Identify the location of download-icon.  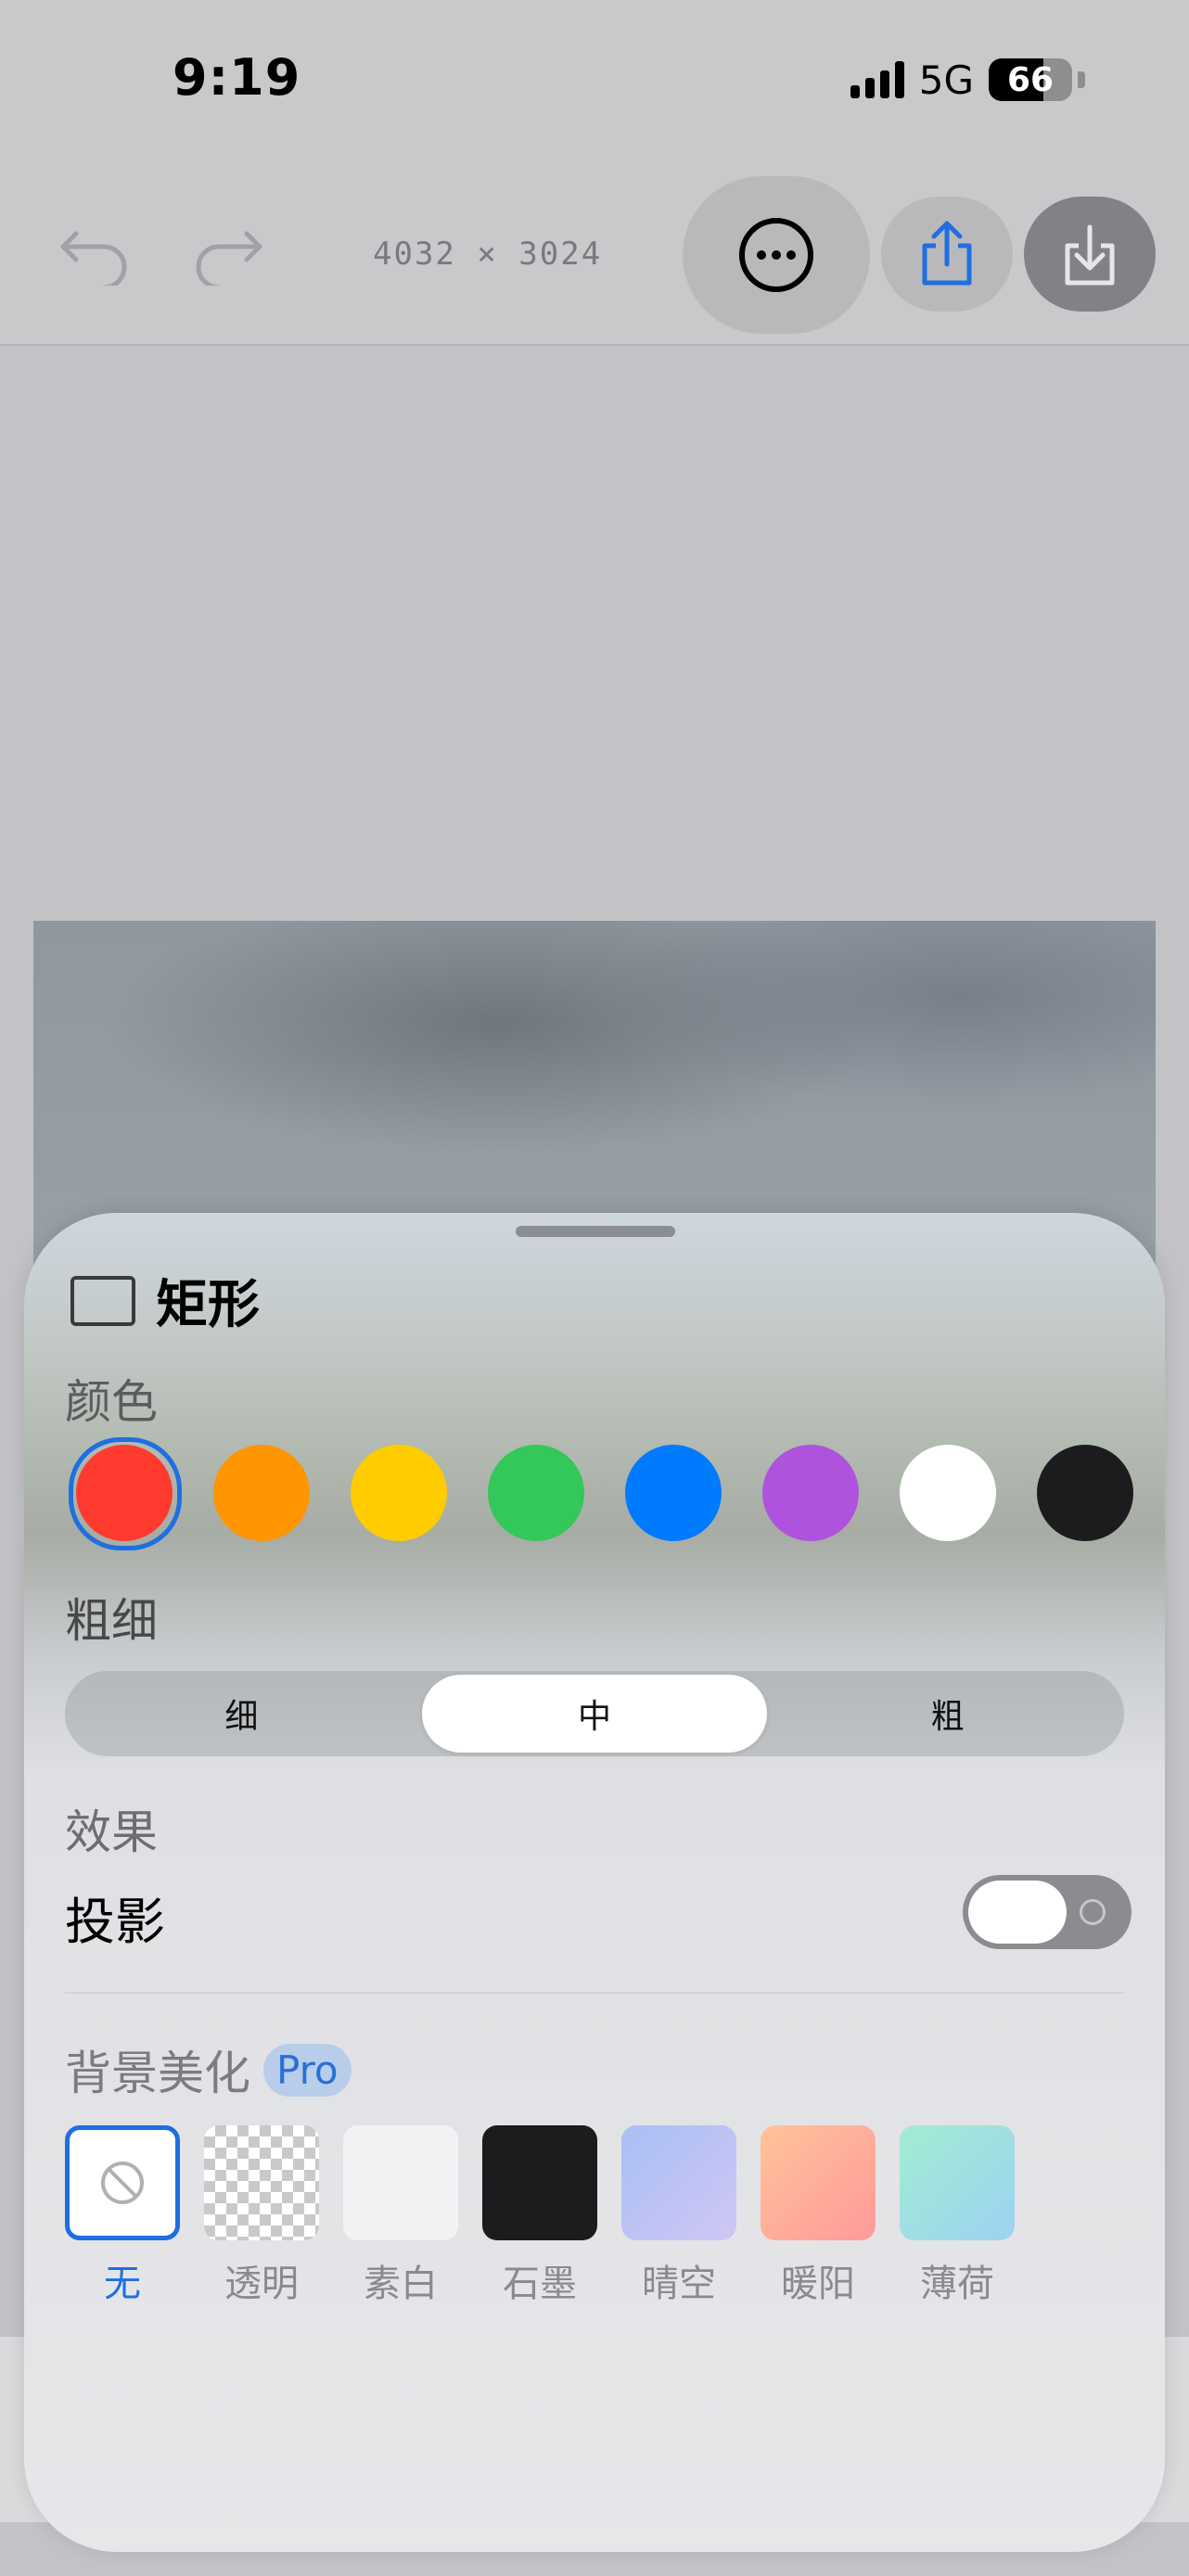
(1090, 255).